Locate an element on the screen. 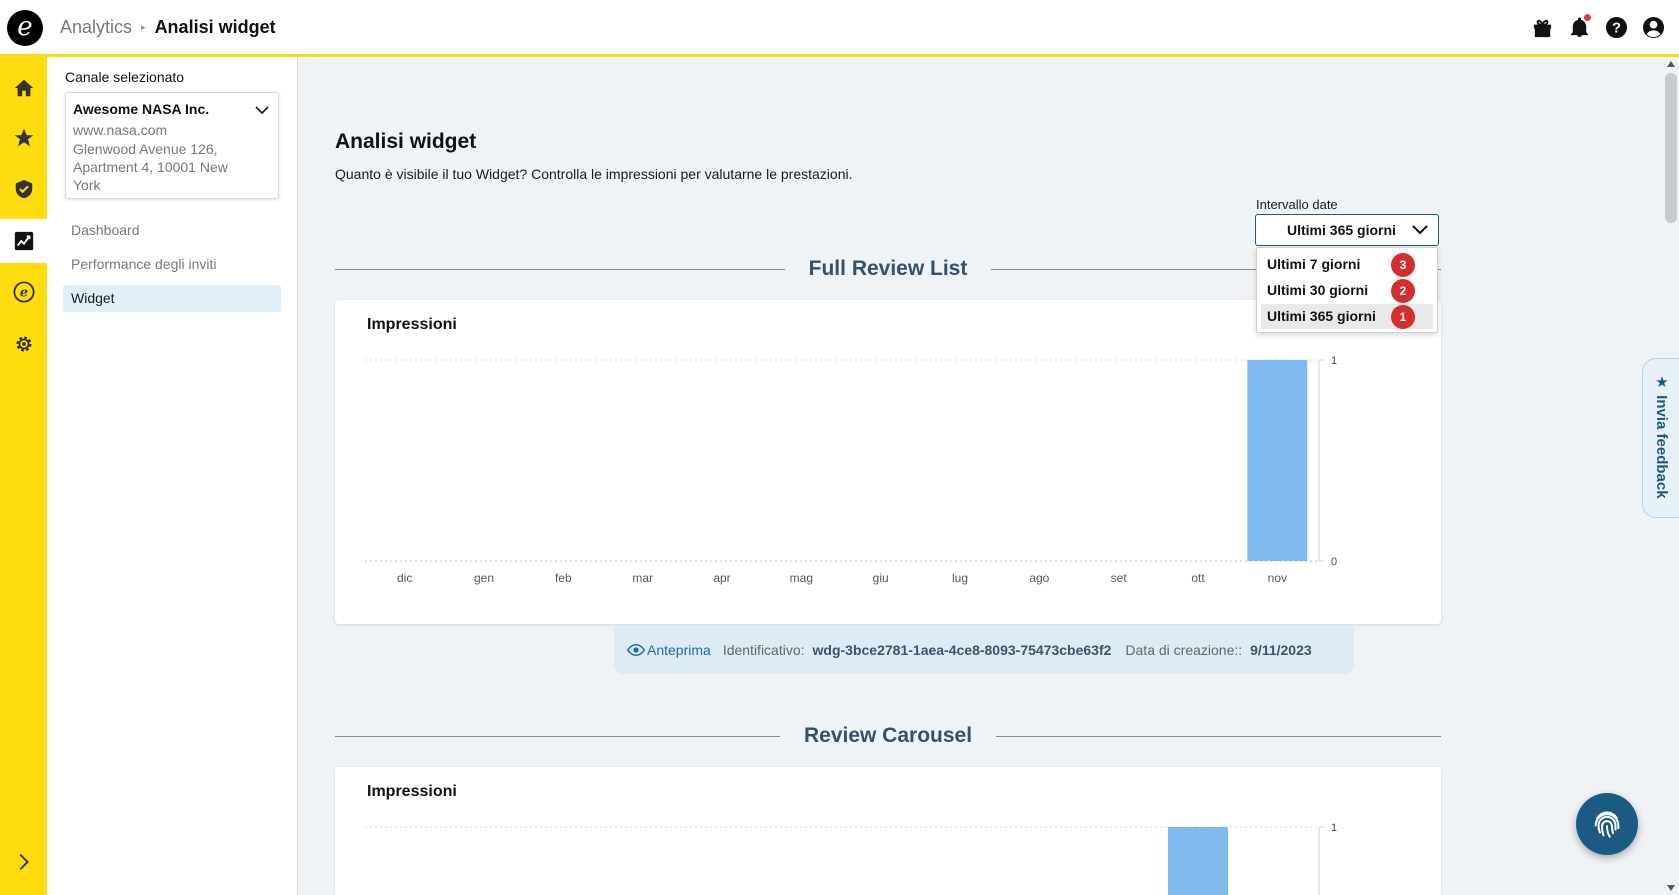 The width and height of the screenshot is (1679, 895). date-option-7: Ultimi 7 giorni 3 is located at coordinates (1347, 264).